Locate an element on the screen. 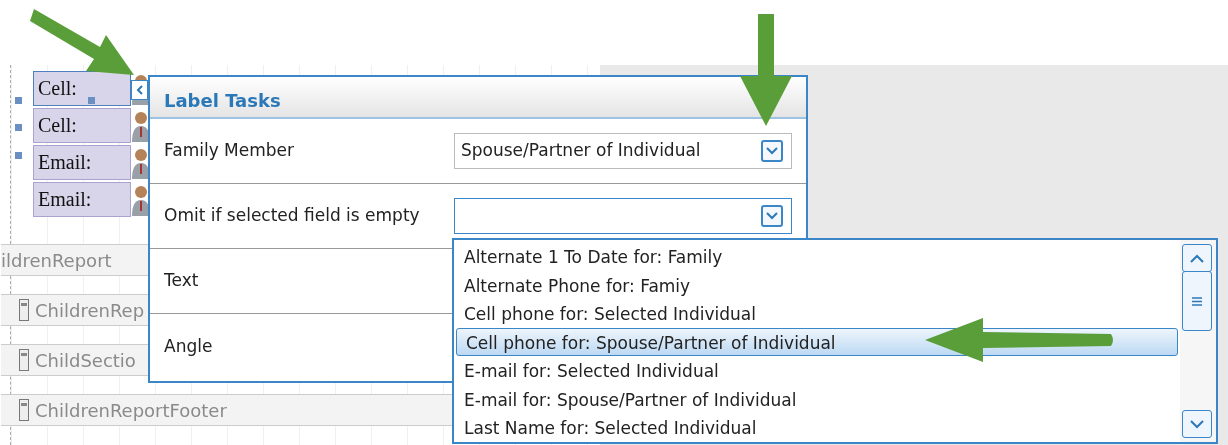 The image size is (1228, 445). dropdown-field is located at coordinates (623, 216).